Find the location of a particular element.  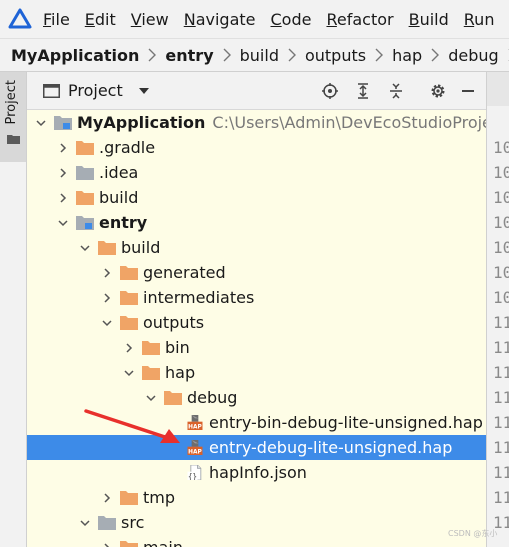

folder-tool-icon is located at coordinates (13, 139).